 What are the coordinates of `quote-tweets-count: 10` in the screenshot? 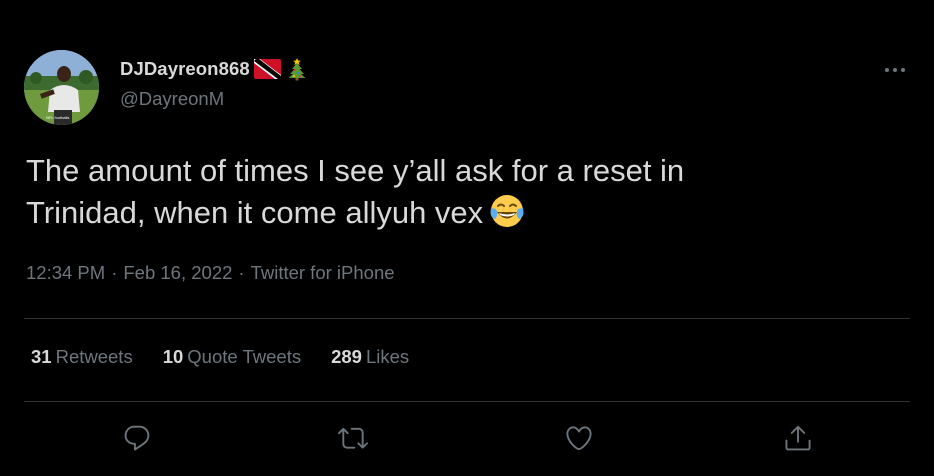 It's located at (173, 356).